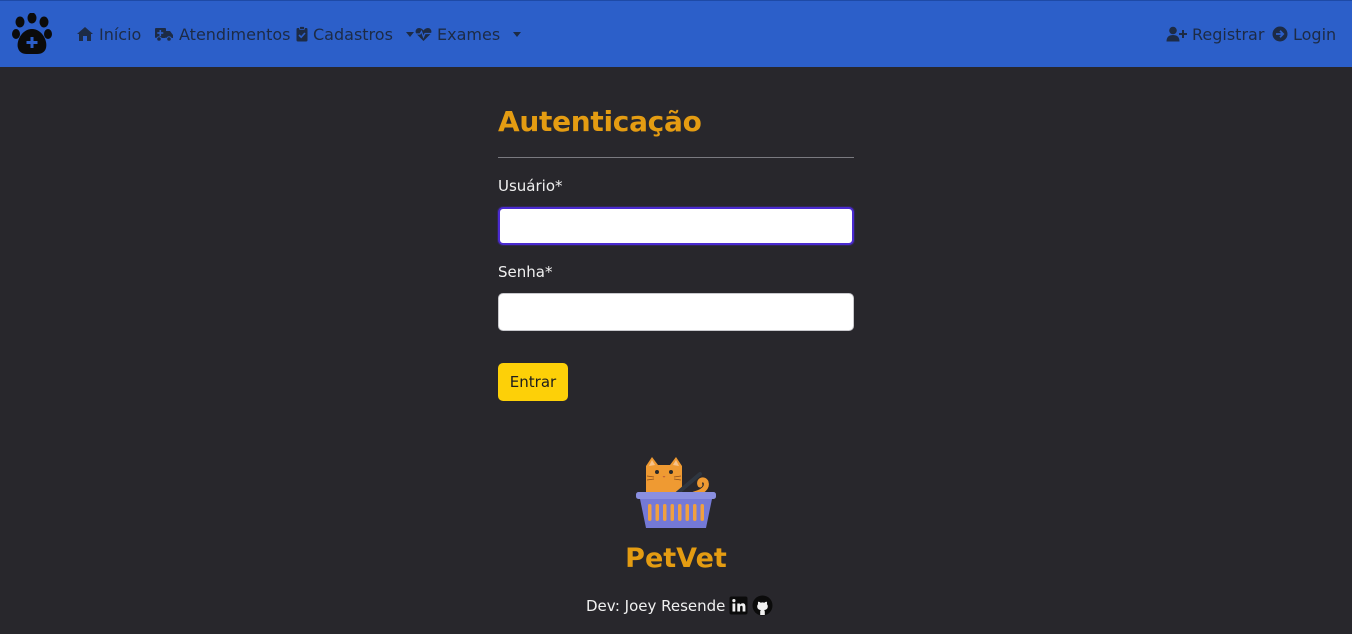 The height and width of the screenshot is (634, 1352). Describe the element at coordinates (1176, 34) in the screenshot. I see `user-plus-icon` at that location.